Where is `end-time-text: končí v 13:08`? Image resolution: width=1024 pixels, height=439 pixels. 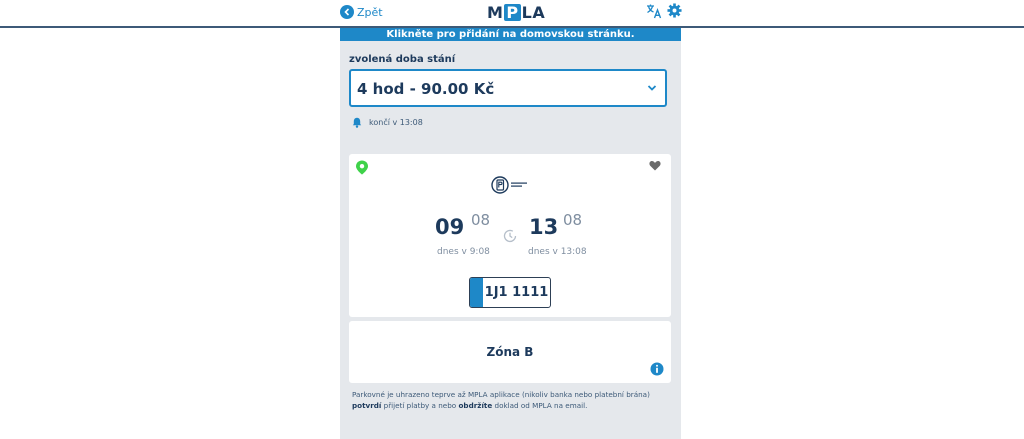 end-time-text: končí v 13:08 is located at coordinates (396, 122).